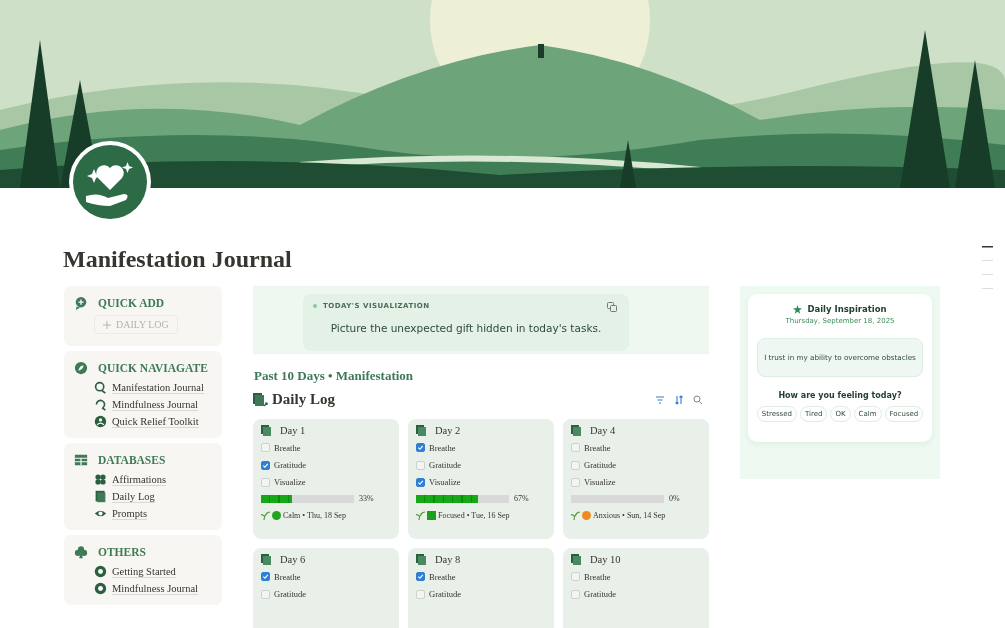 The width and height of the screenshot is (1005, 628). Describe the element at coordinates (334, 376) in the screenshot. I see `section-heading: Past 10 Days • Manifestation` at that location.